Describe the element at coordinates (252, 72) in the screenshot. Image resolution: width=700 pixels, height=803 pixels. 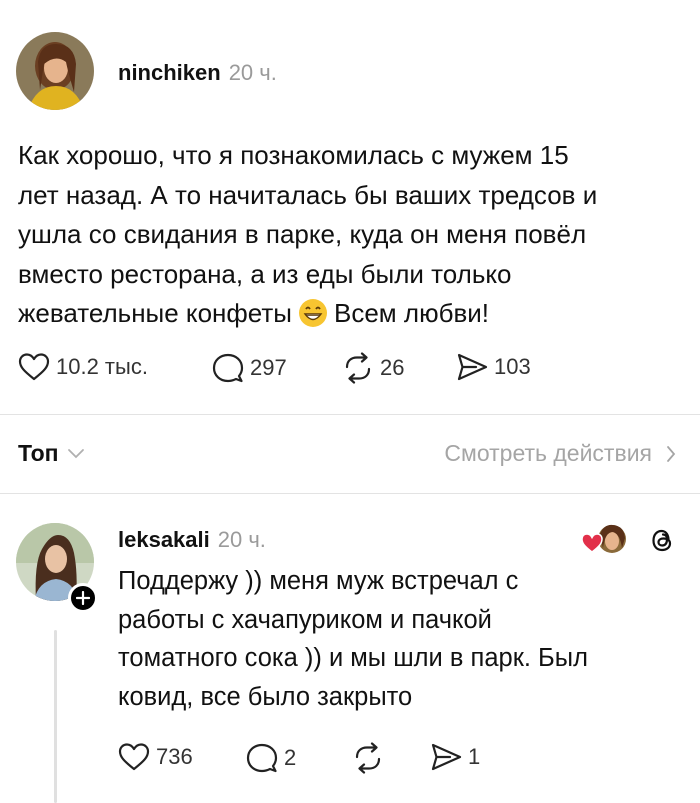
I see `post-time: 20 ч.` at that location.